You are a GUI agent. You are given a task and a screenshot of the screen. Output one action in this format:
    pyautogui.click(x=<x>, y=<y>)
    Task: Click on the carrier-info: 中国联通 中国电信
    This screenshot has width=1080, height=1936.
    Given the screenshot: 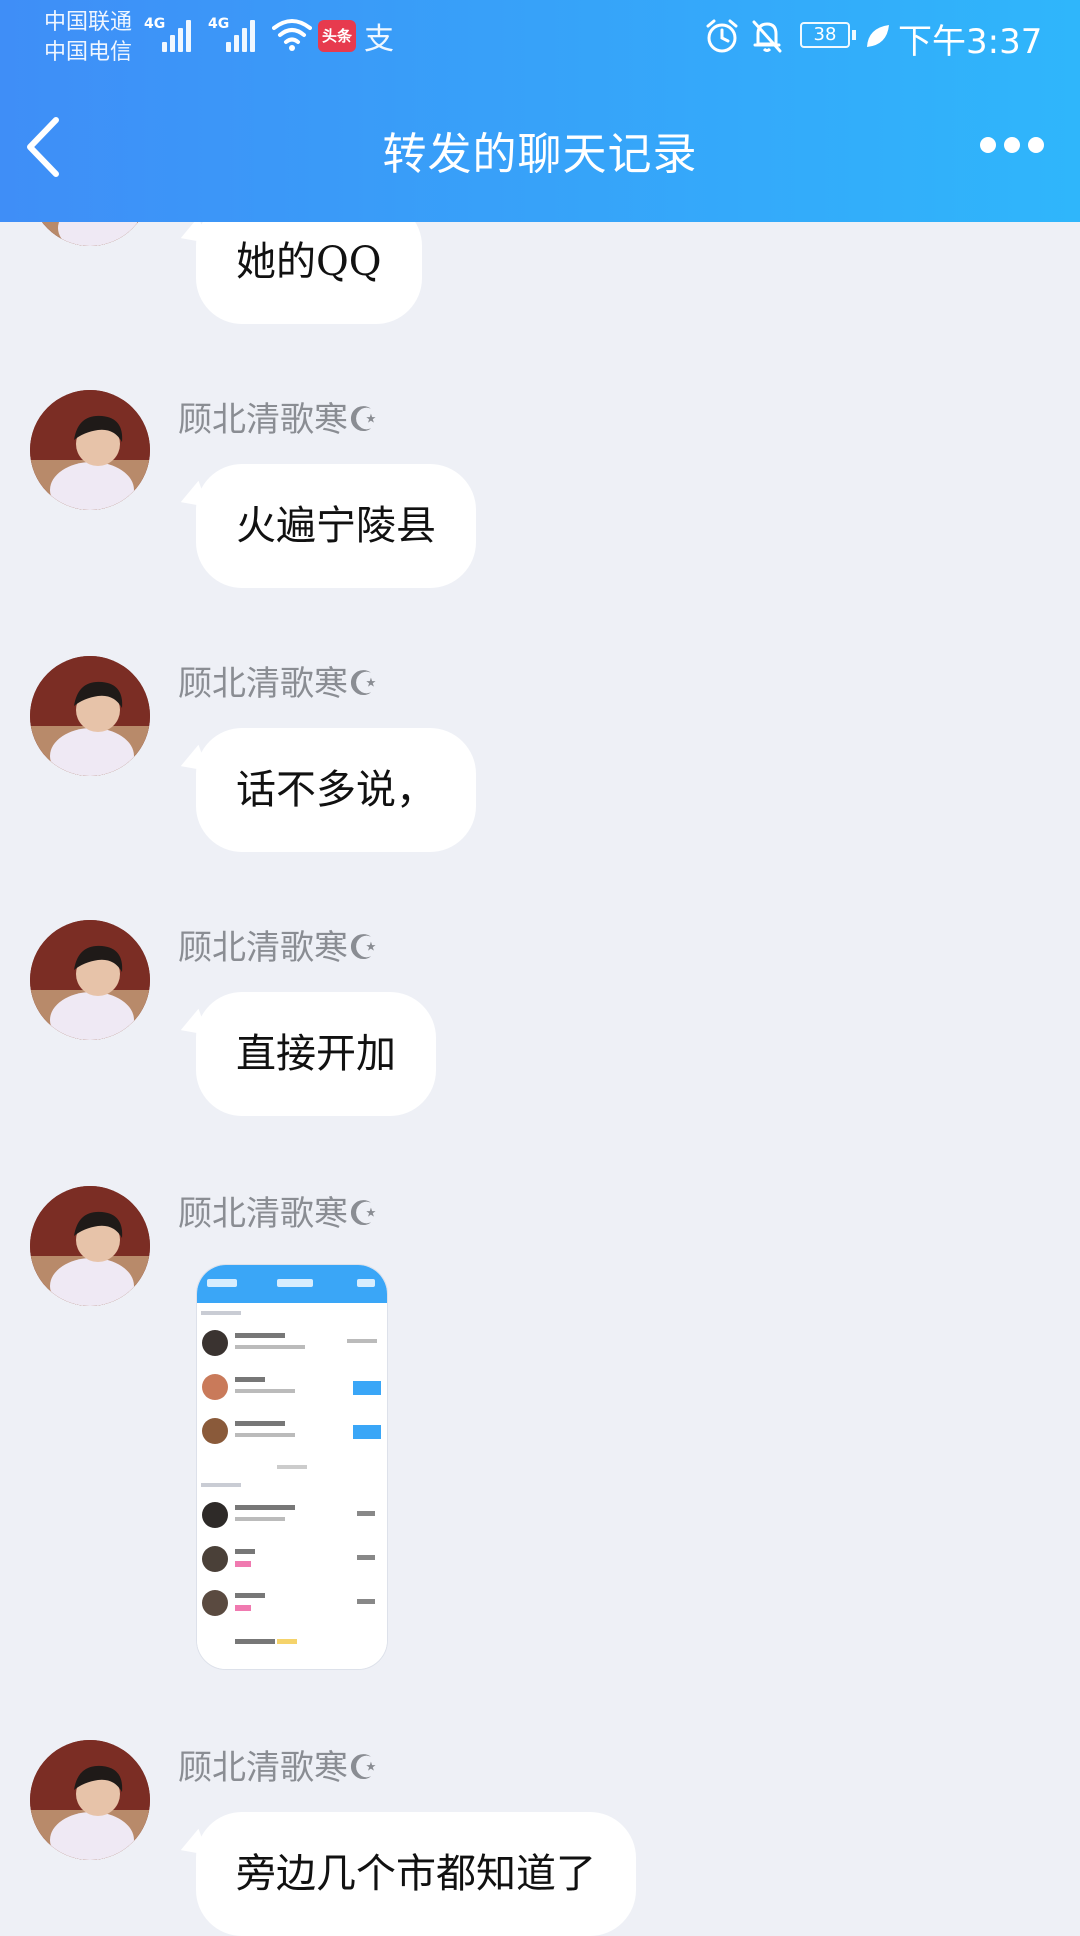 What is the action you would take?
    pyautogui.click(x=88, y=38)
    